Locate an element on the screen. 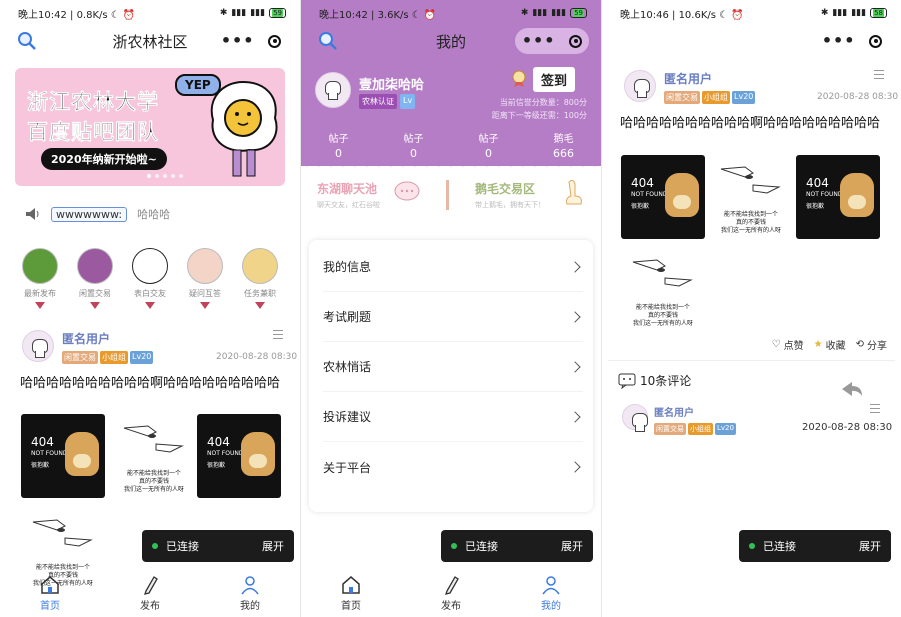 The width and height of the screenshot is (901, 617). hands-sketch-icon is located at coordinates (750, 180).